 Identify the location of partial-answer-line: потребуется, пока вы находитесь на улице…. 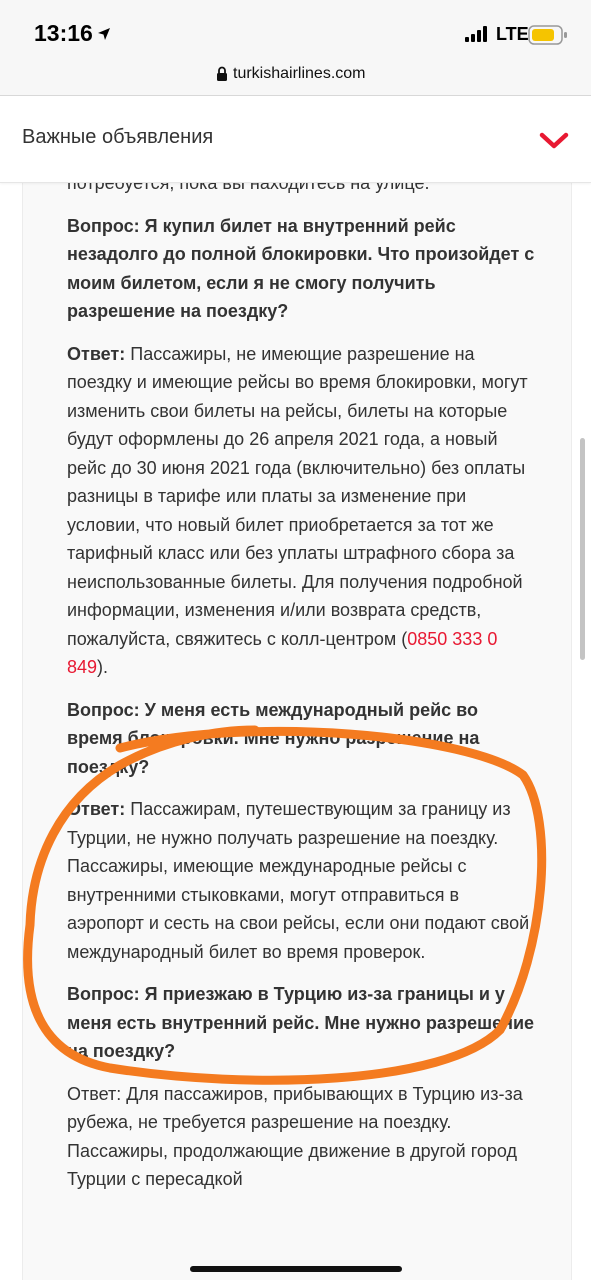
(248, 187).